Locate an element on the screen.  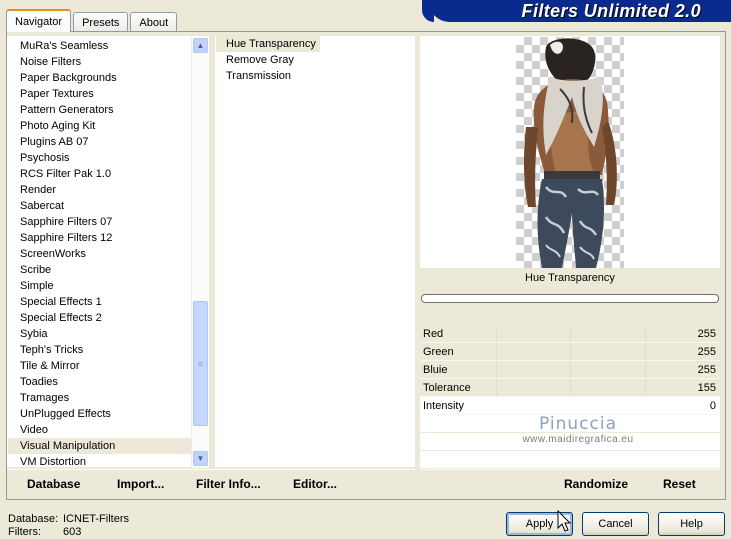
app-title: Filters Unlimited 2.0 is located at coordinates (611, 10).